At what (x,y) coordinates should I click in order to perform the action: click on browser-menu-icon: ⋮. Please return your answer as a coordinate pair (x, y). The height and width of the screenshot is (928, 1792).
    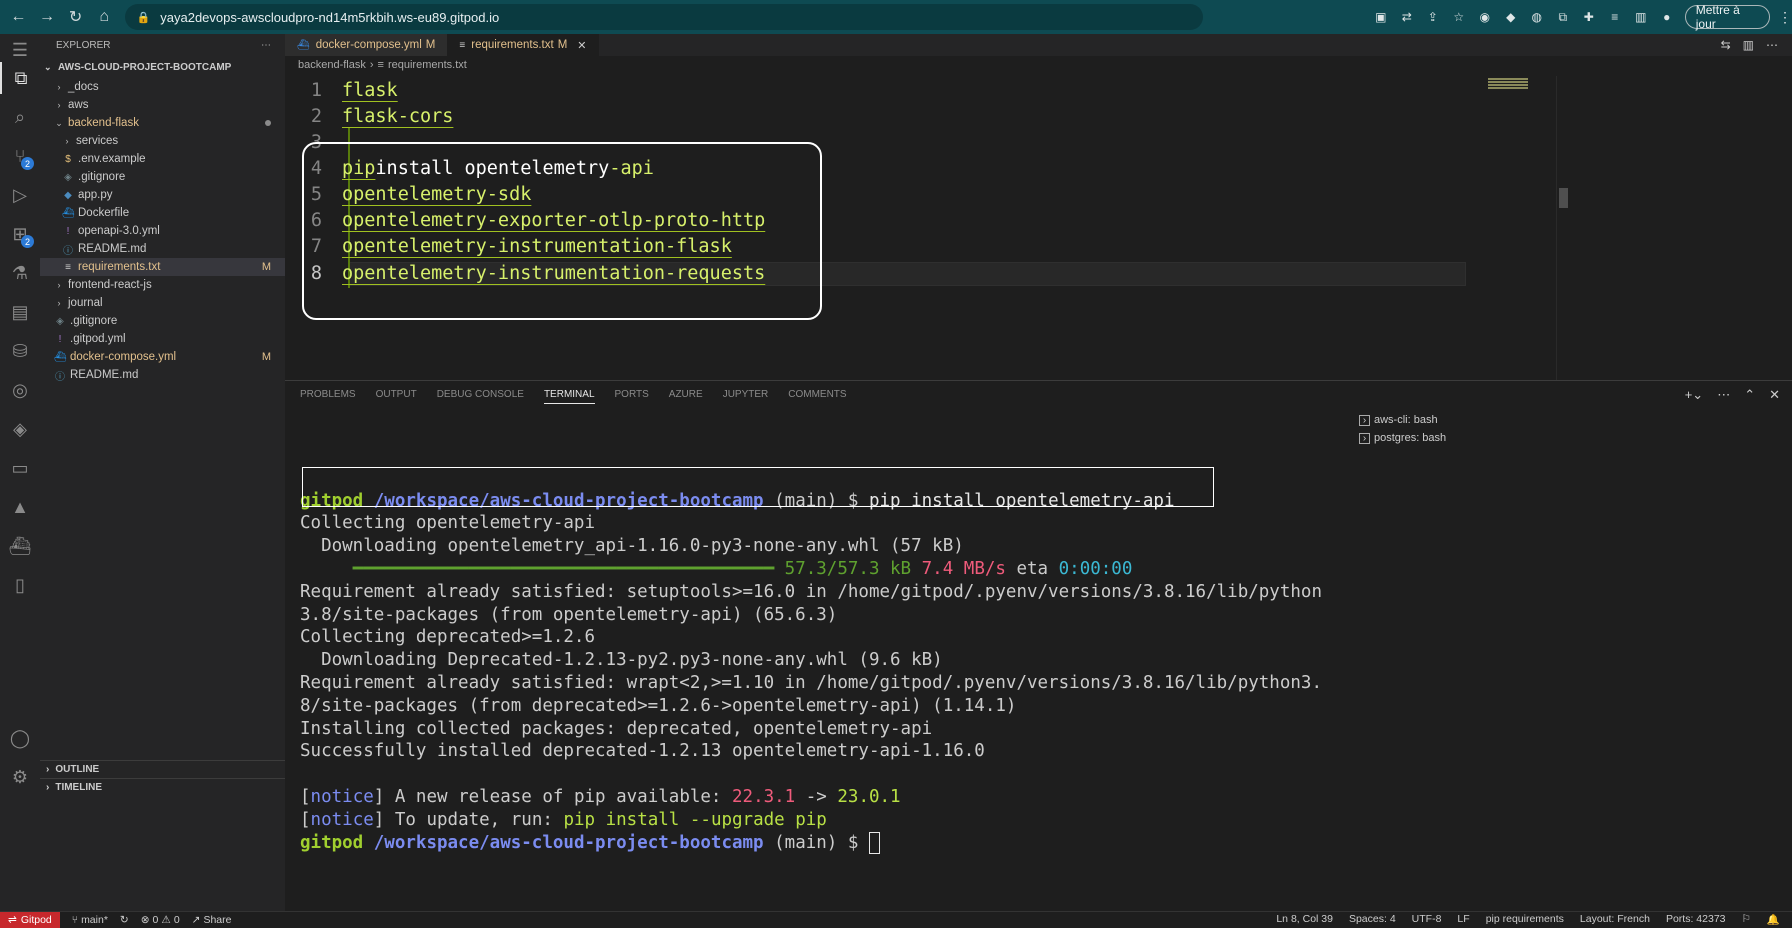
    Looking at the image, I should click on (1785, 17).